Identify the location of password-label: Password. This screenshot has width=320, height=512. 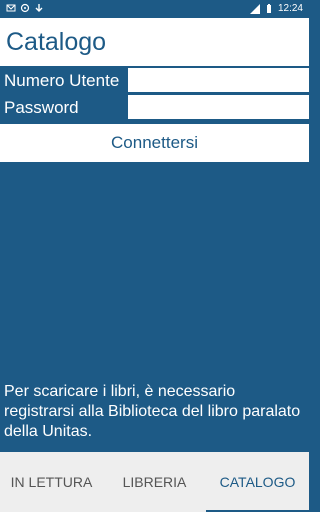
(41, 107).